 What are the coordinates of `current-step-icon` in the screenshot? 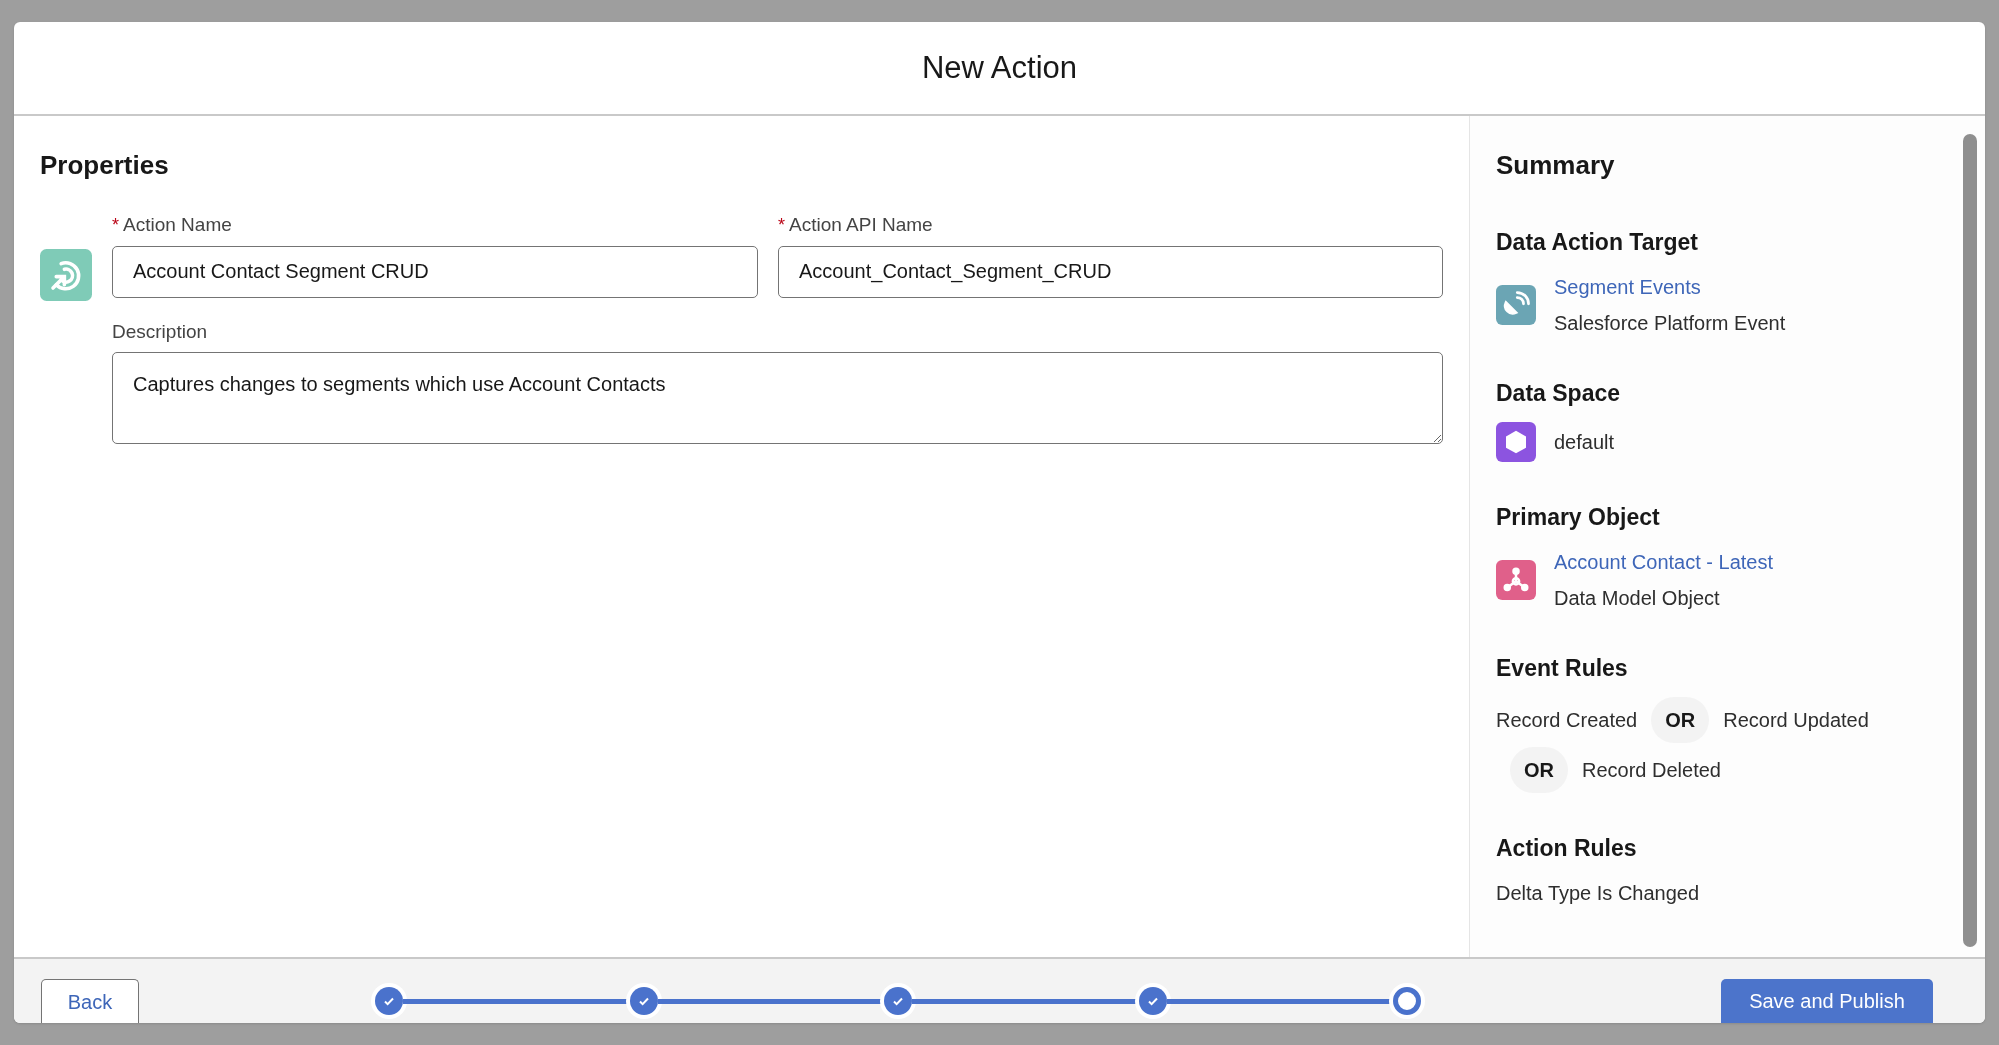 It's located at (1407, 1001).